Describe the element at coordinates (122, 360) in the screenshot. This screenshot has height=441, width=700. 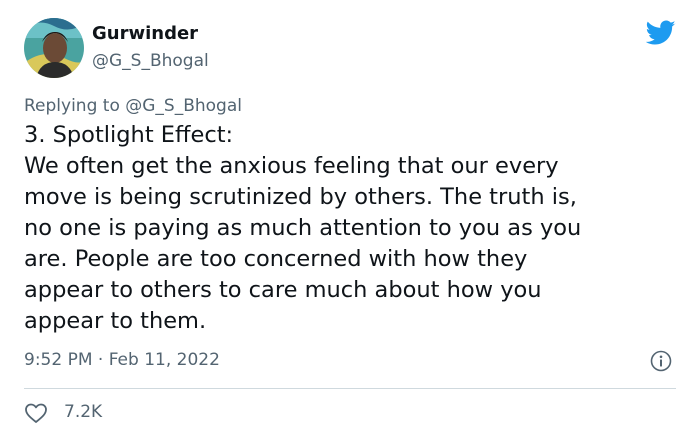
I see `tweet-timestamp: 9:52 PM · Feb 11, 2022` at that location.